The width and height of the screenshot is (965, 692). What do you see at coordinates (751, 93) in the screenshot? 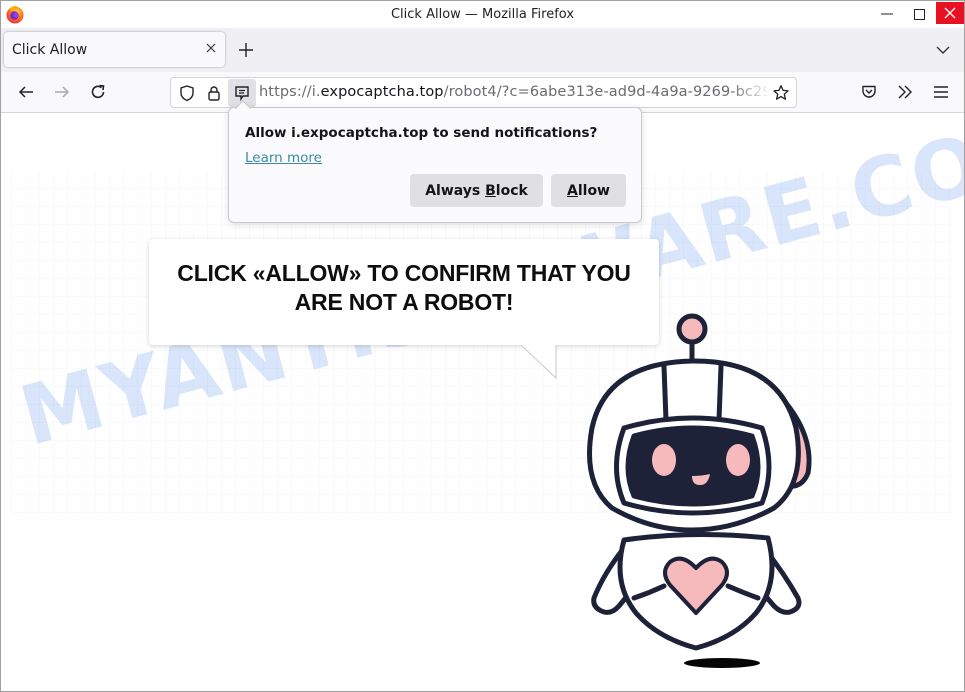
I see `url-fade` at bounding box center [751, 93].